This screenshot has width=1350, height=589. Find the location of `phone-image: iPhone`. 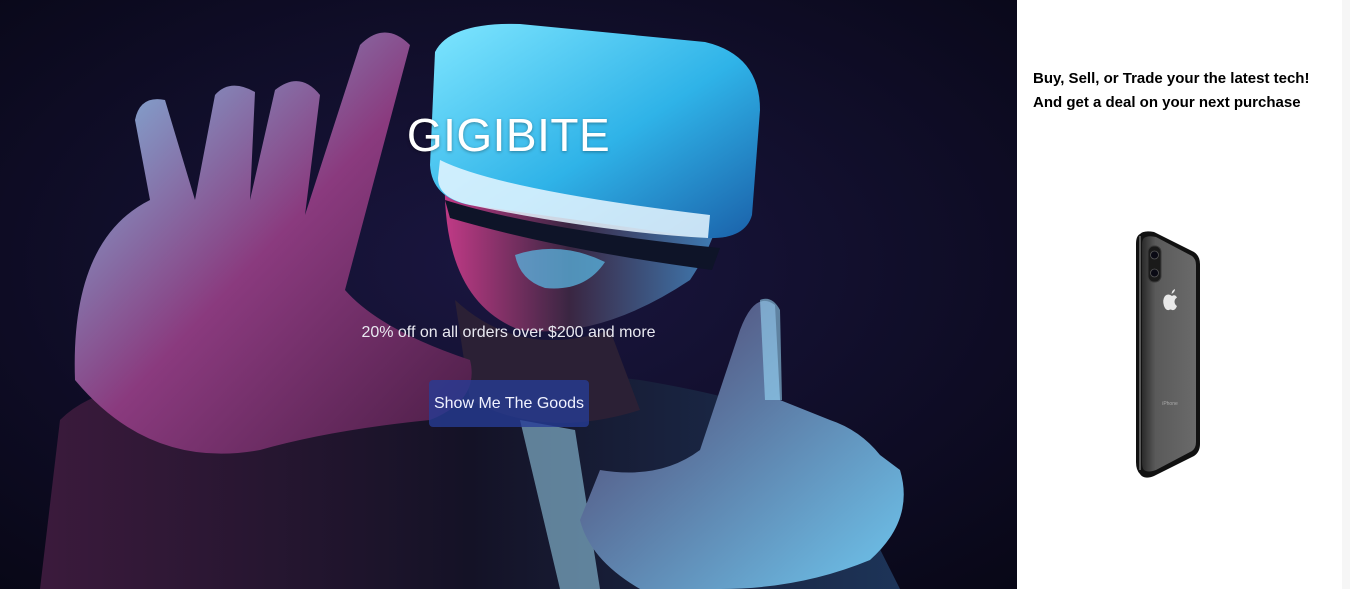

phone-image: iPhone is located at coordinates (1168, 354).